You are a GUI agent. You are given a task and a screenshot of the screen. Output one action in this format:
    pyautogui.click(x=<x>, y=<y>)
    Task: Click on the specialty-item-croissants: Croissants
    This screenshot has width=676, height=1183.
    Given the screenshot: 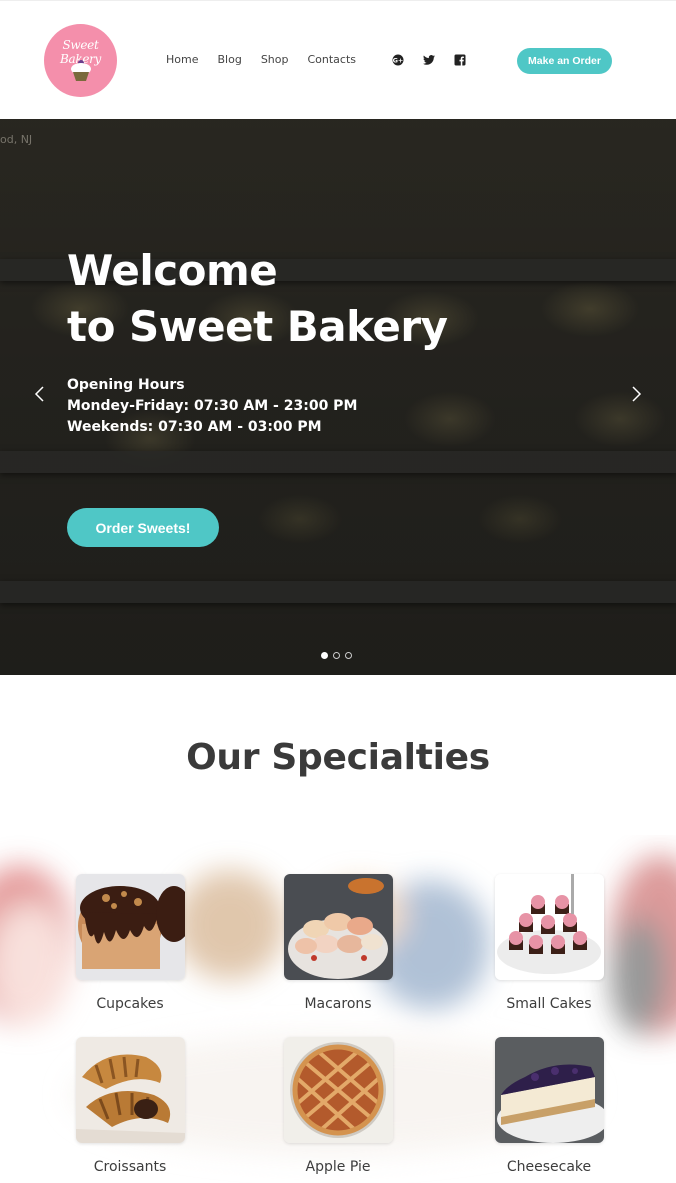 What is the action you would take?
    pyautogui.click(x=130, y=1110)
    